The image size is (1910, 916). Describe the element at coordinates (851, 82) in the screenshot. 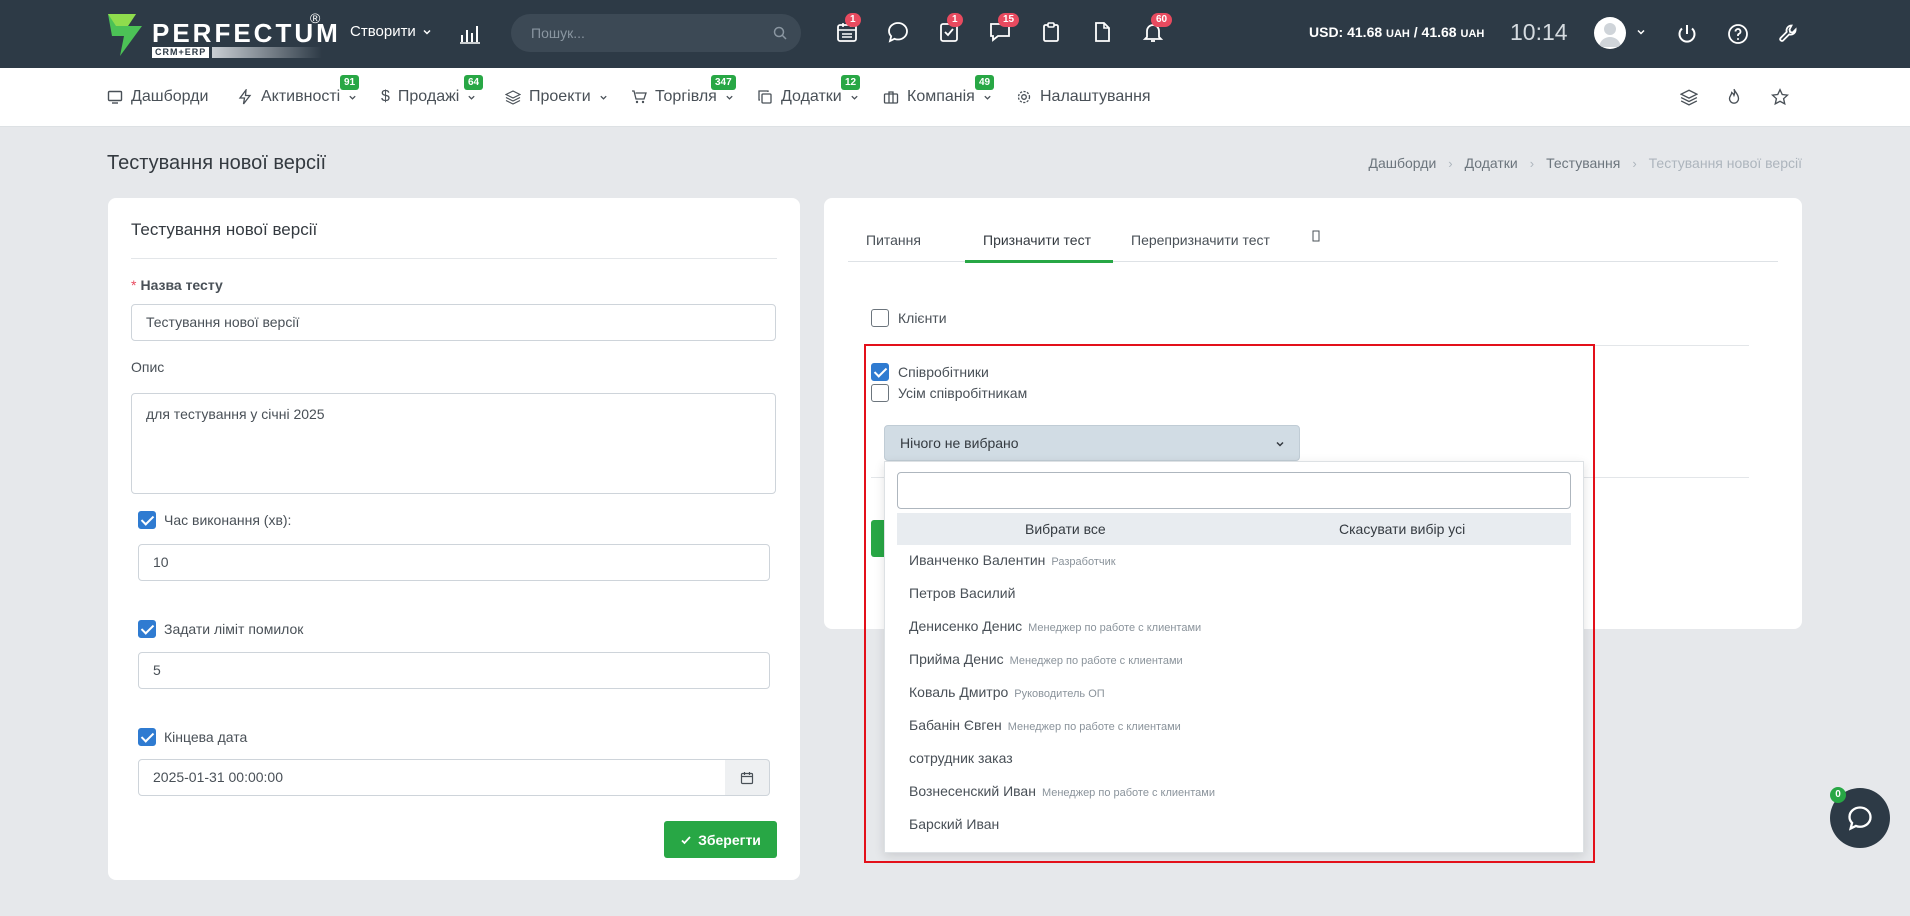

I see `menu-badge: 12` at that location.